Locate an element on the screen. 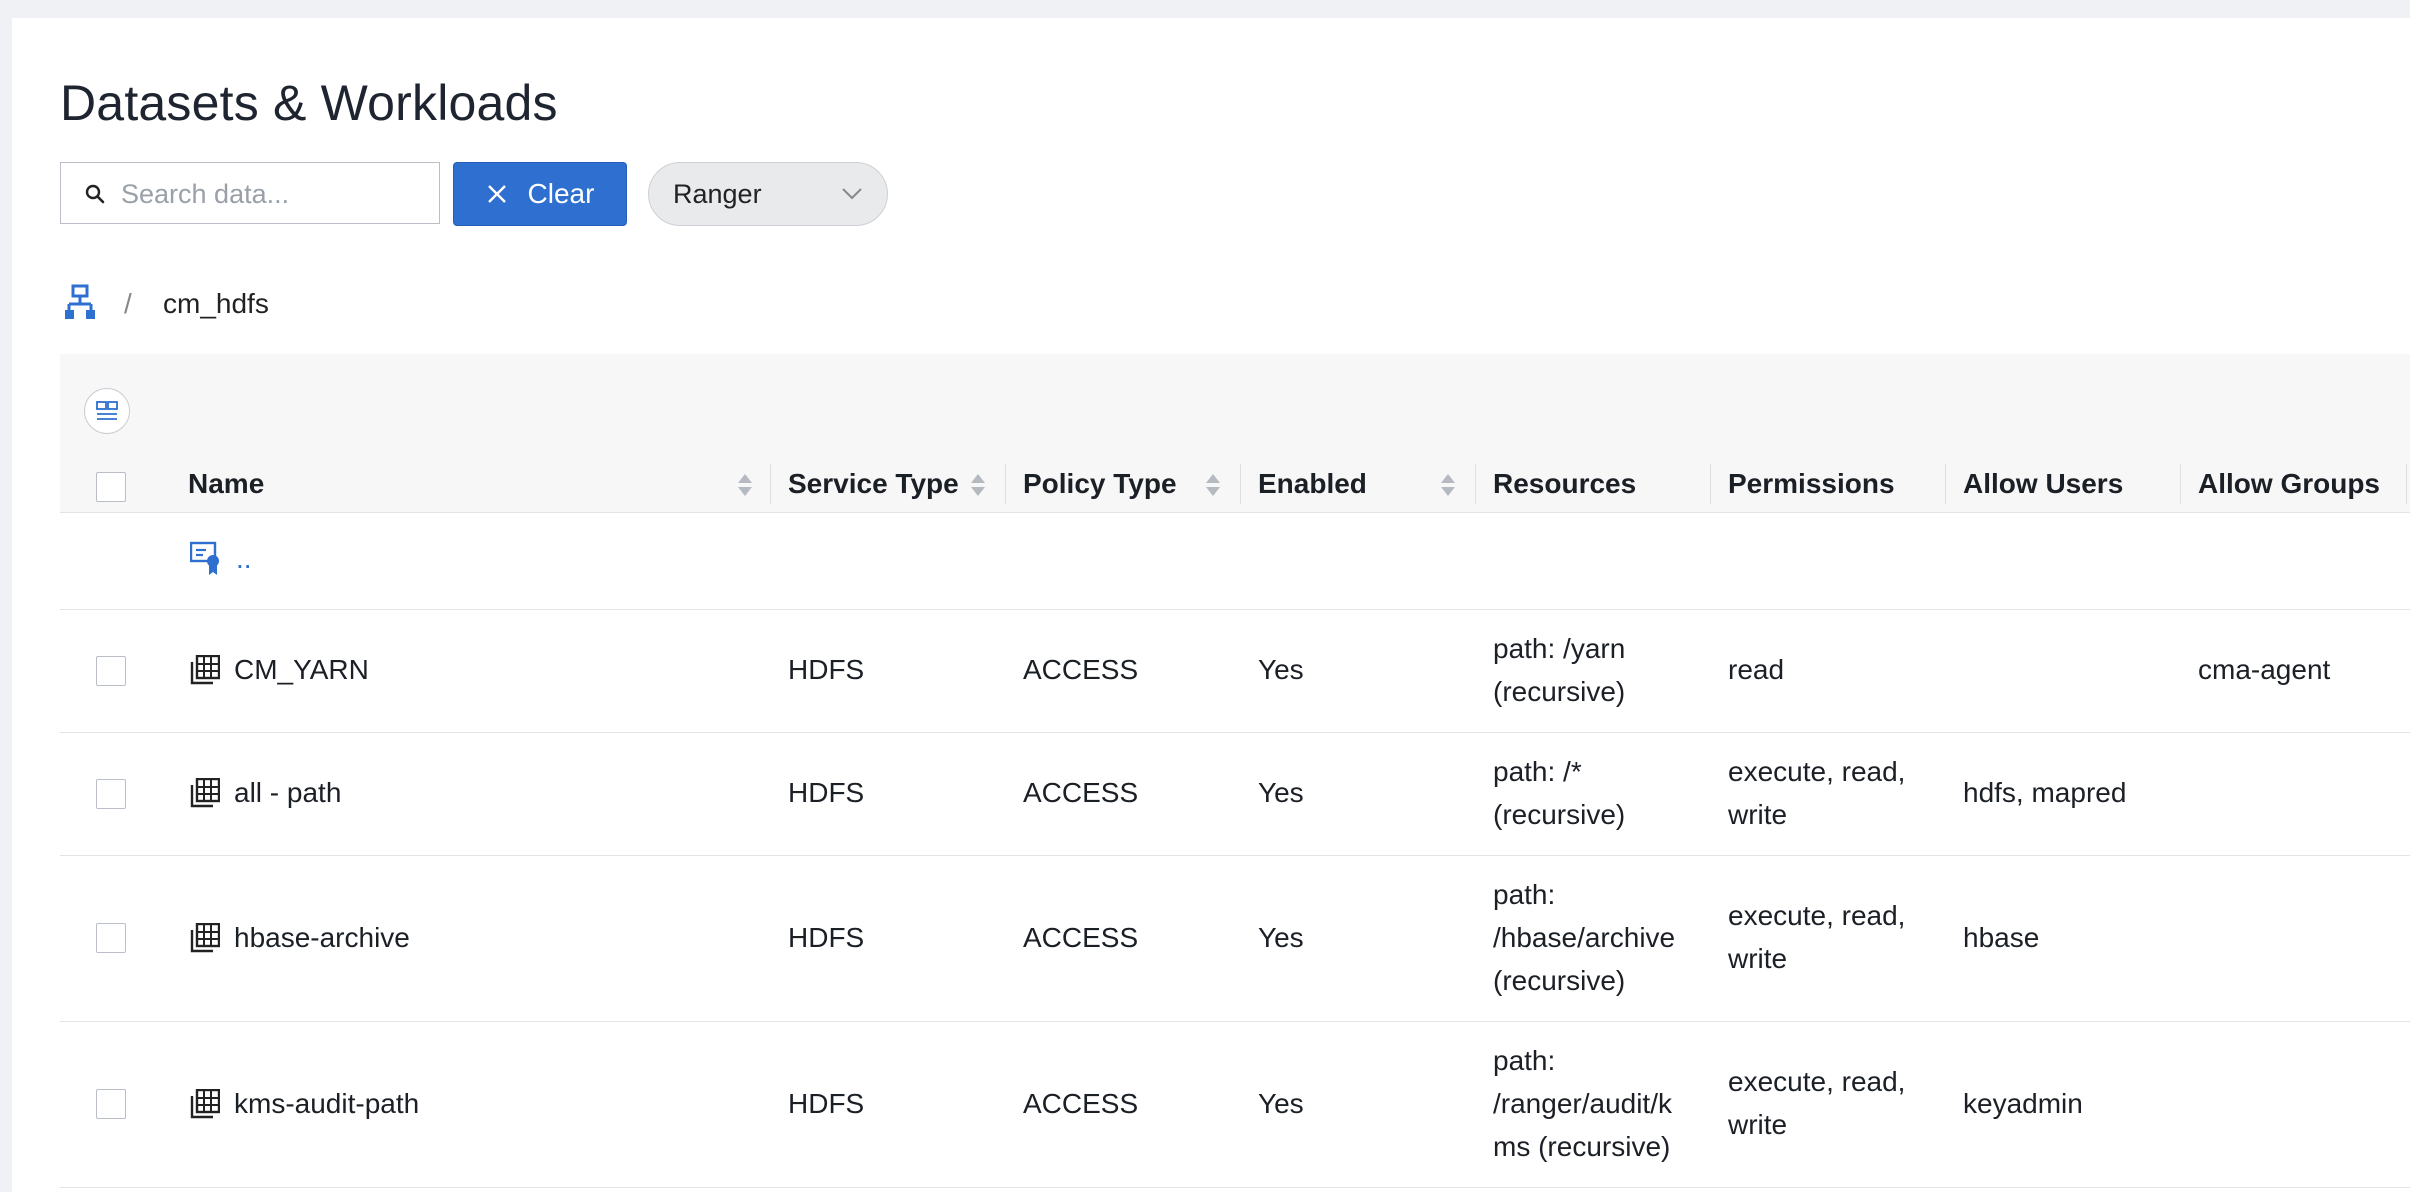 The height and width of the screenshot is (1192, 2410). column-header-enabled: Enabled is located at coordinates (1312, 484).